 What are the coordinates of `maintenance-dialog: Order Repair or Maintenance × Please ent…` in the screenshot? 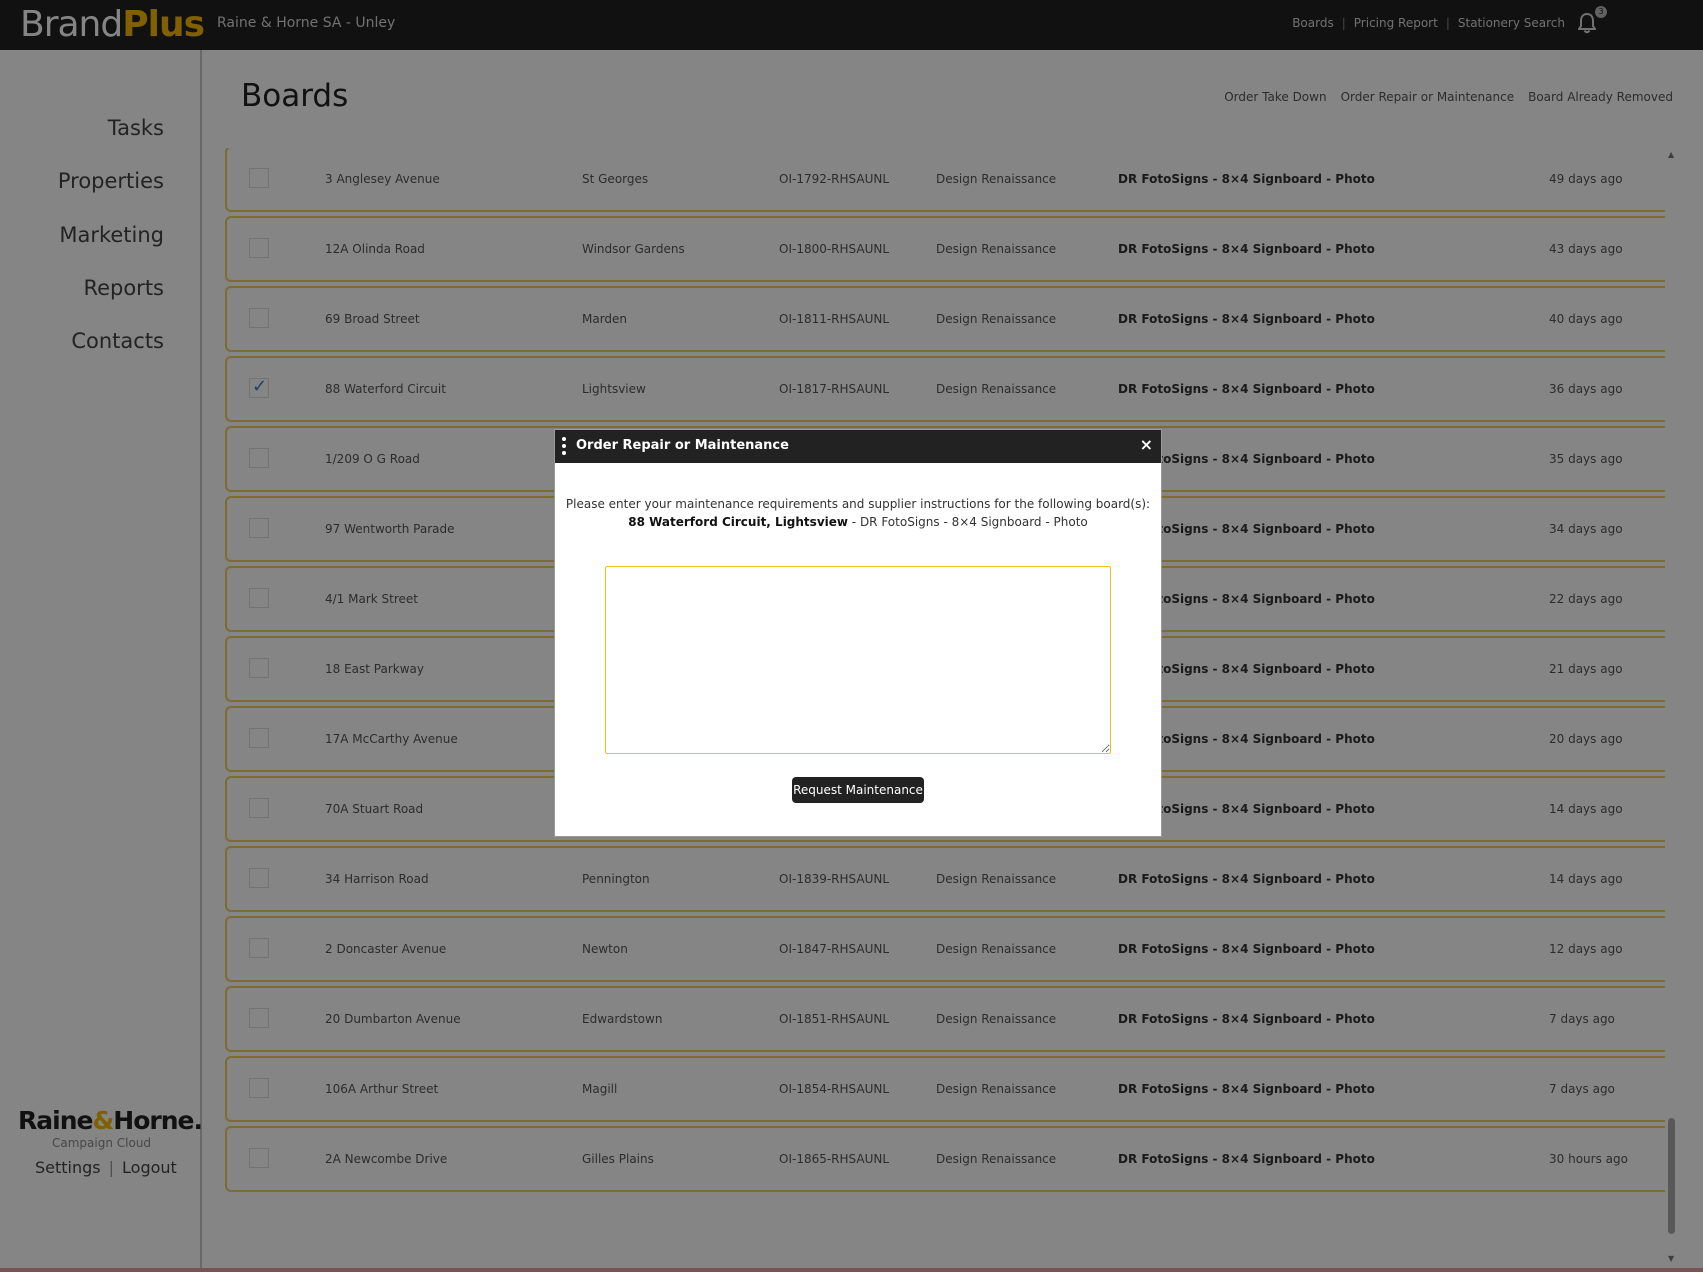 It's located at (858, 633).